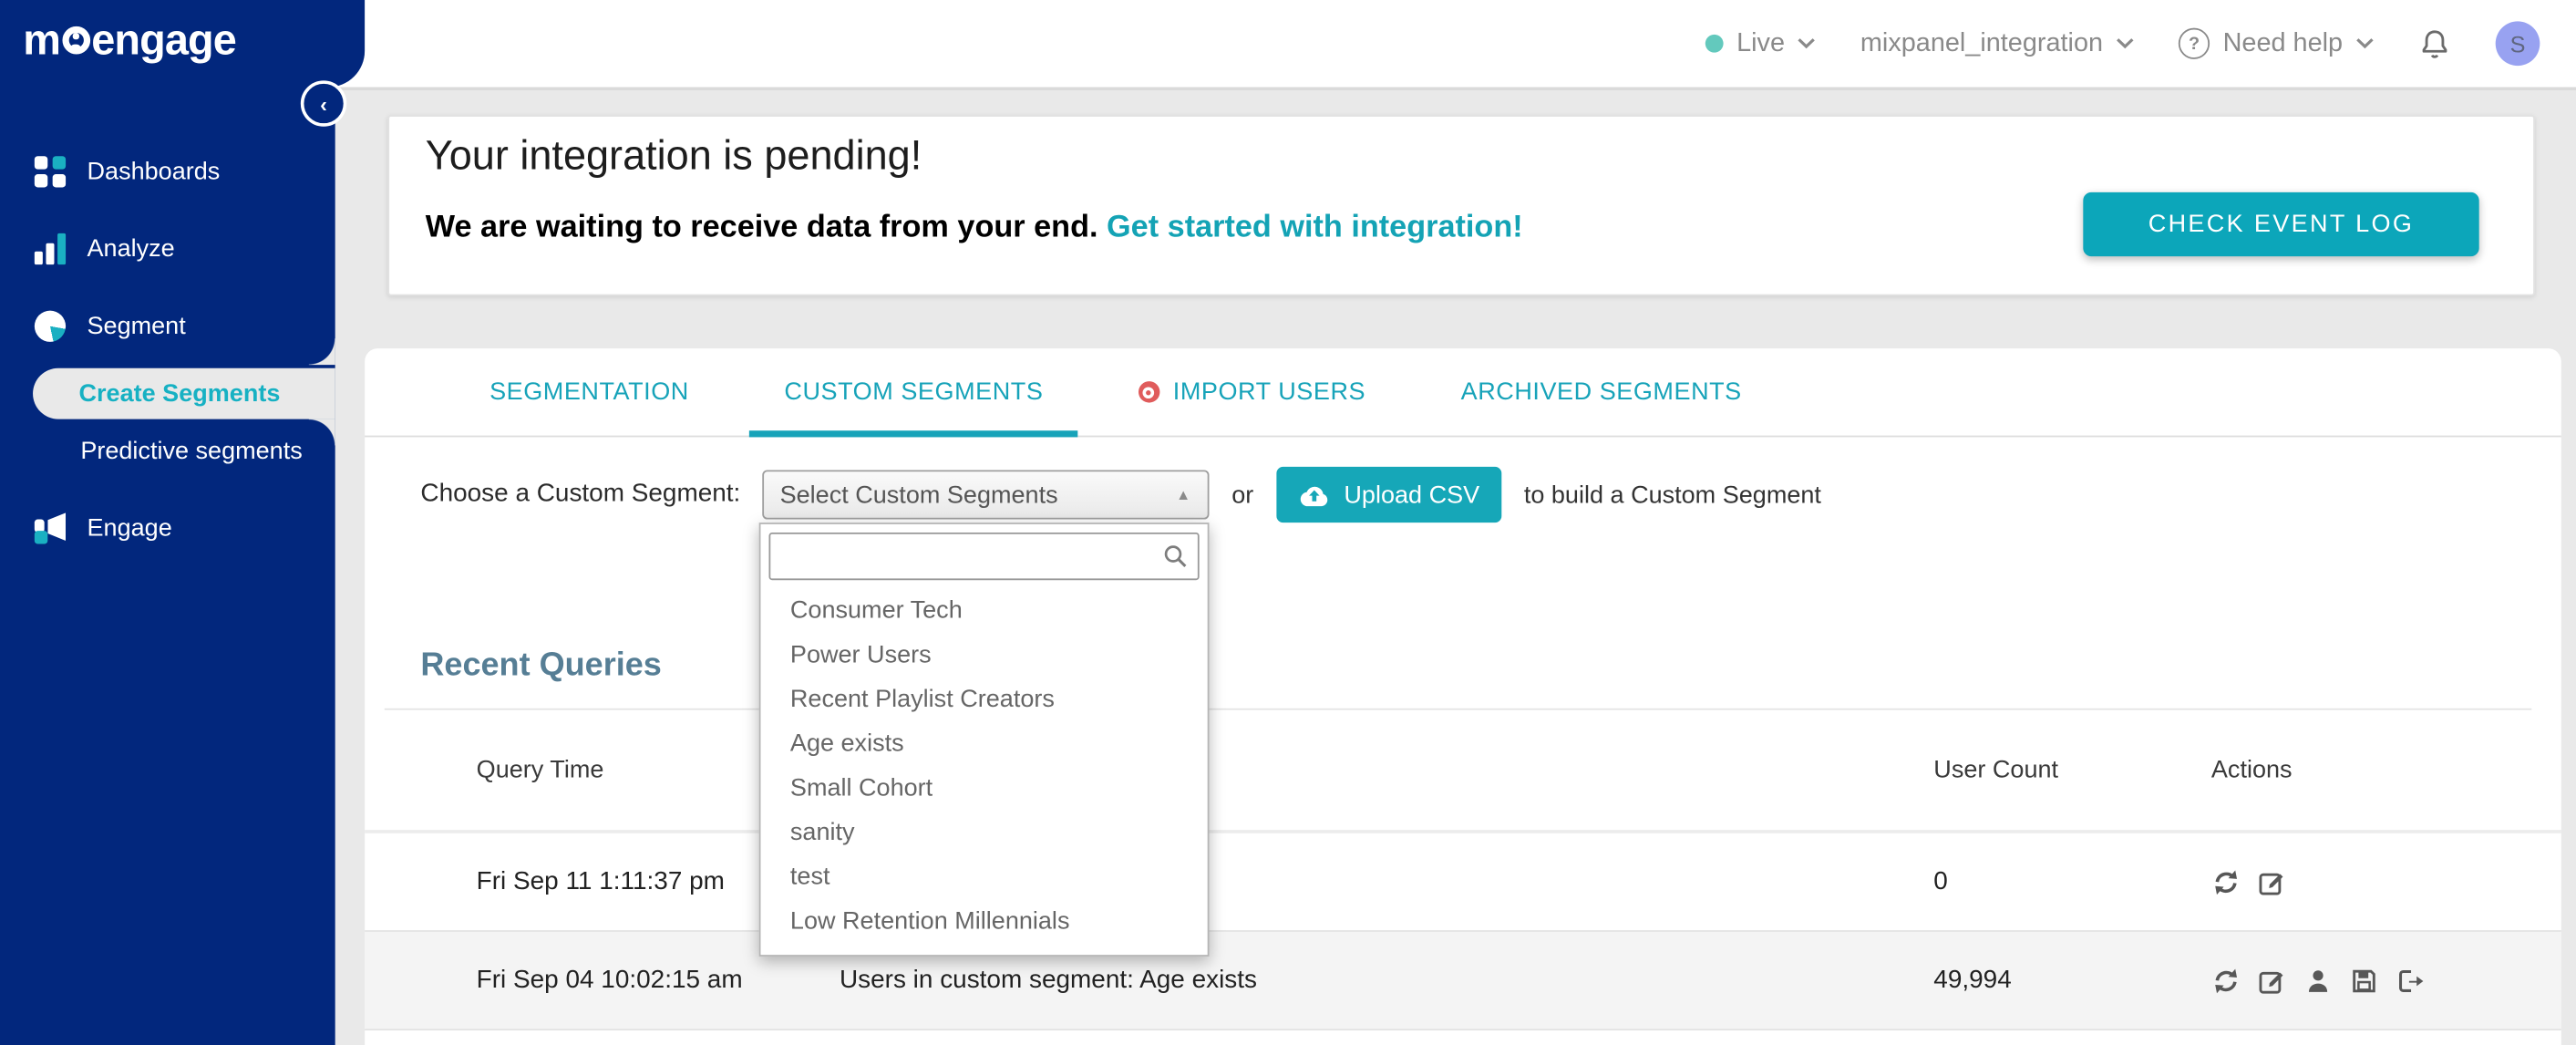  What do you see at coordinates (609, 979) in the screenshot?
I see `query-time-cell: Fri Sep 04 10:02:15 am` at bounding box center [609, 979].